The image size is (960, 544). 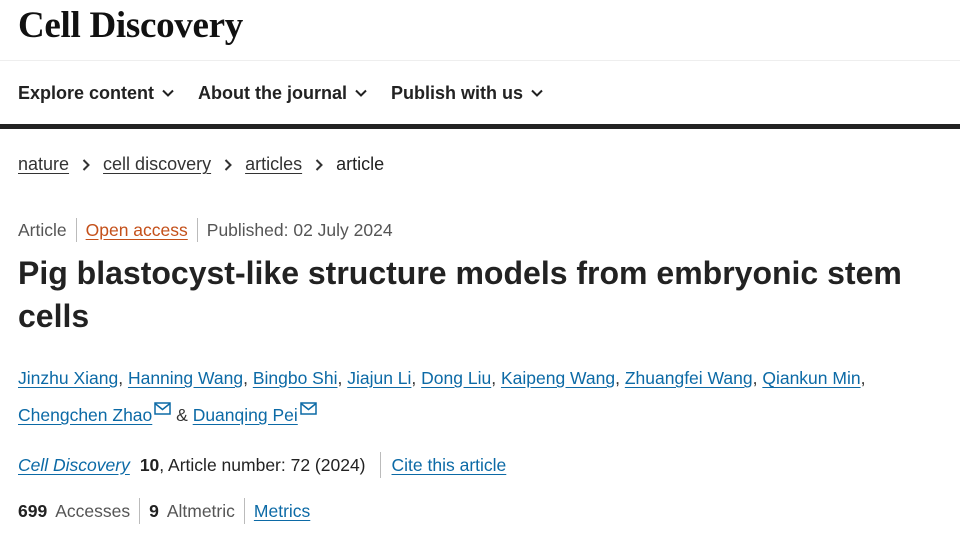 I want to click on author-link: Chengchen Zhao, so click(x=85, y=415).